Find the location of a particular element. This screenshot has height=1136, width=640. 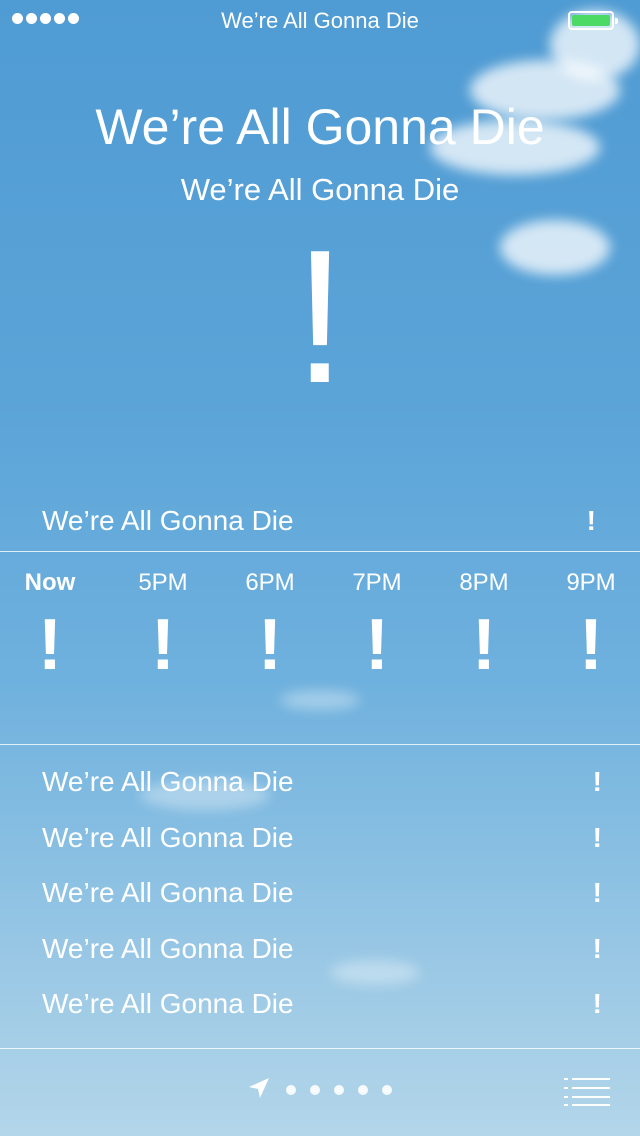

today-value: ! is located at coordinates (591, 520).